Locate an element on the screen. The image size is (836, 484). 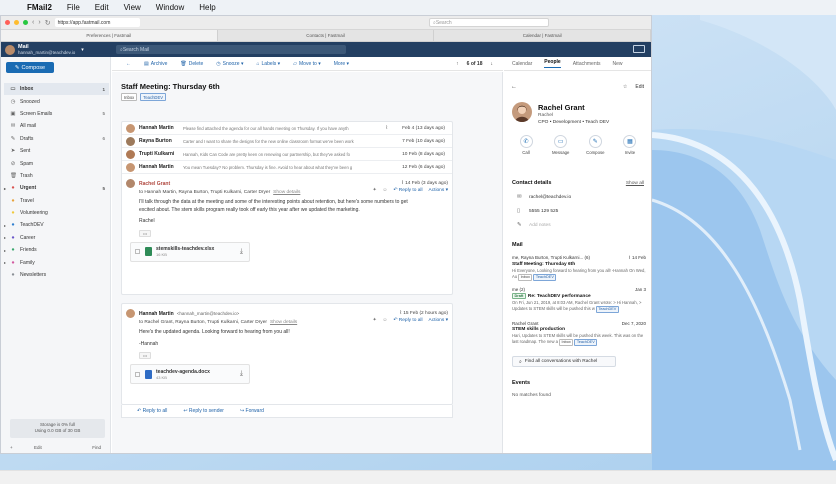
sidebar-item-family: ▸ ● Family is located at coordinates (56, 262).